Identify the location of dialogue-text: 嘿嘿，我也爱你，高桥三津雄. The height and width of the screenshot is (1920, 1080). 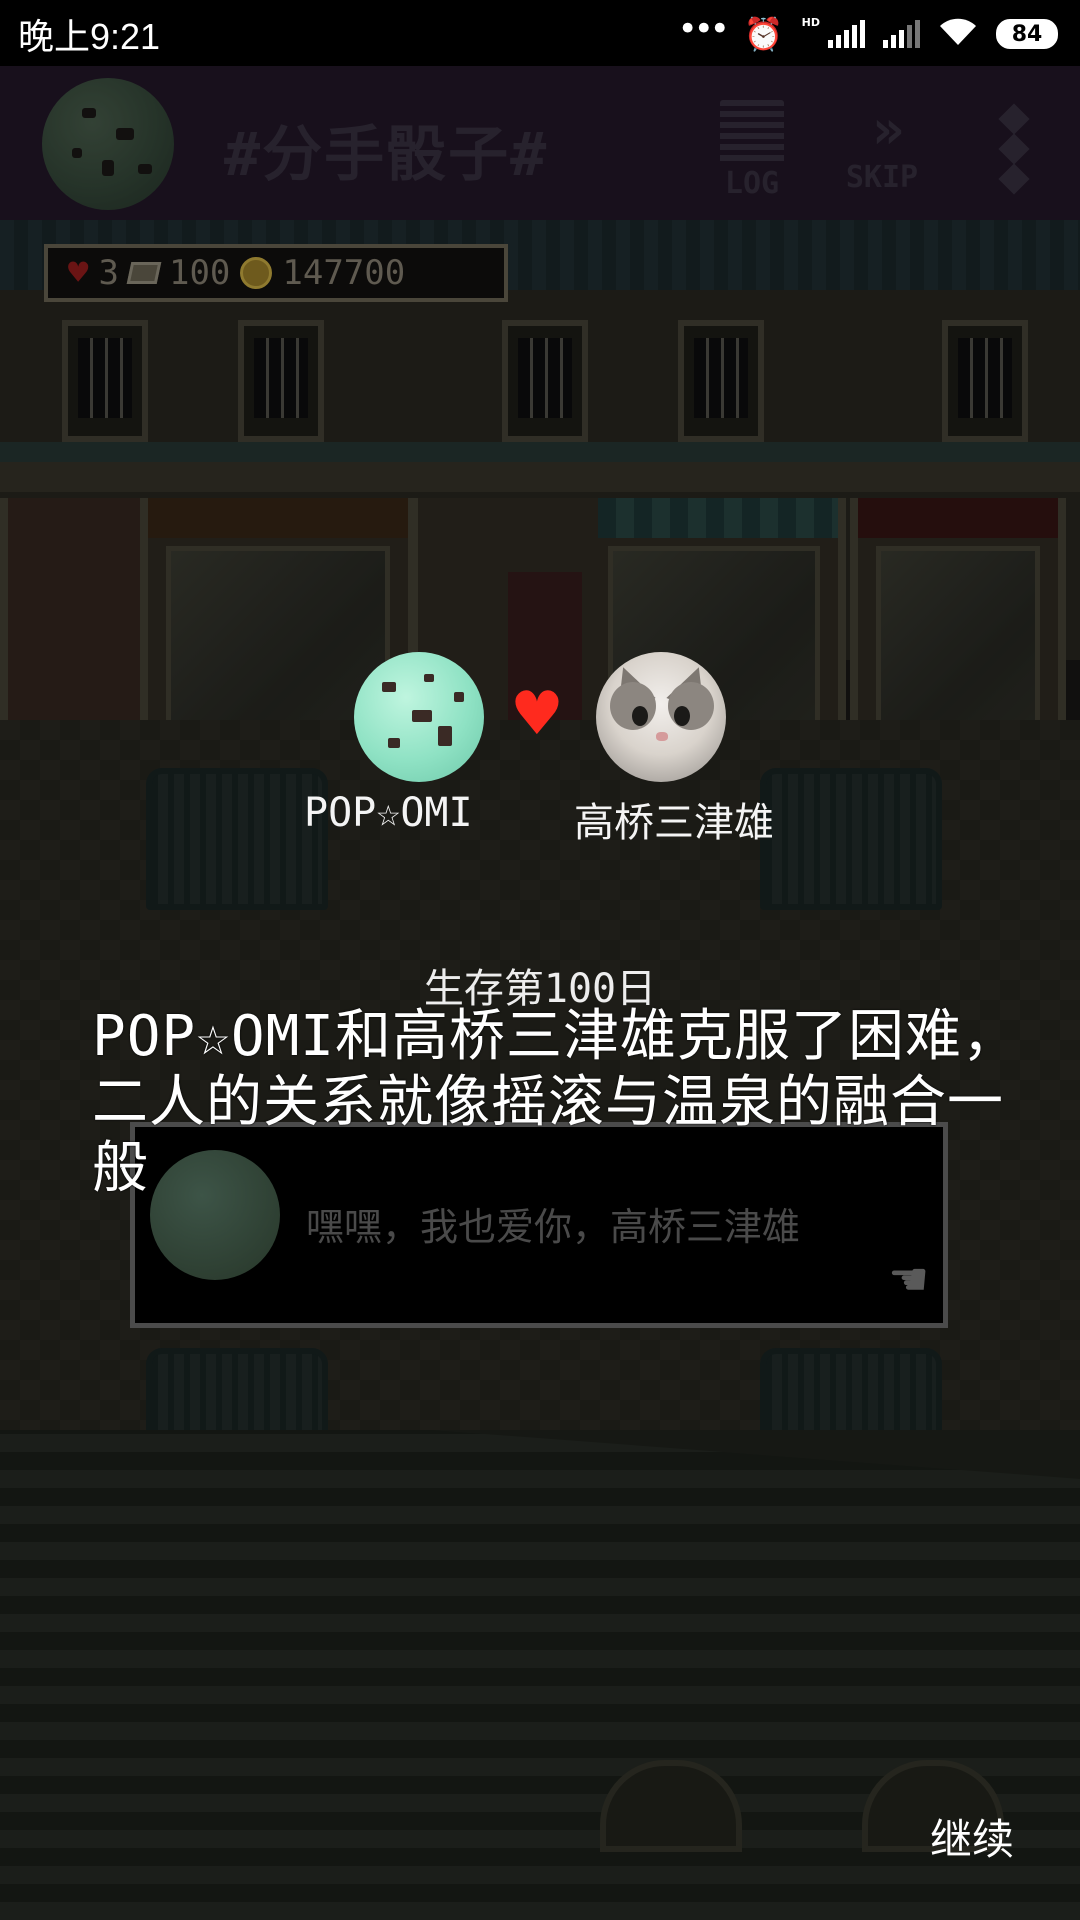
(553, 1223).